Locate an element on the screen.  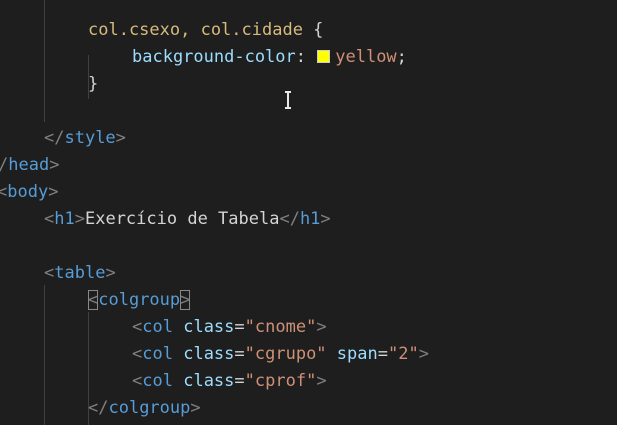
code-line: } is located at coordinates (93, 84).